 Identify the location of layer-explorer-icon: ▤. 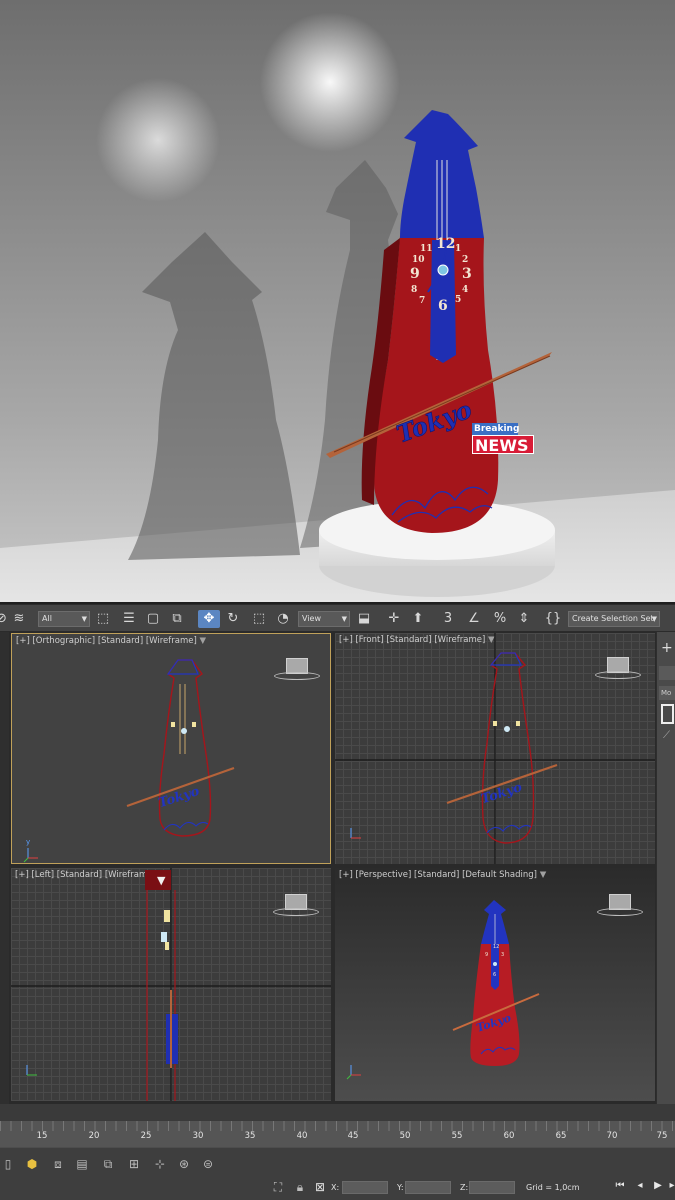
(82, 1164).